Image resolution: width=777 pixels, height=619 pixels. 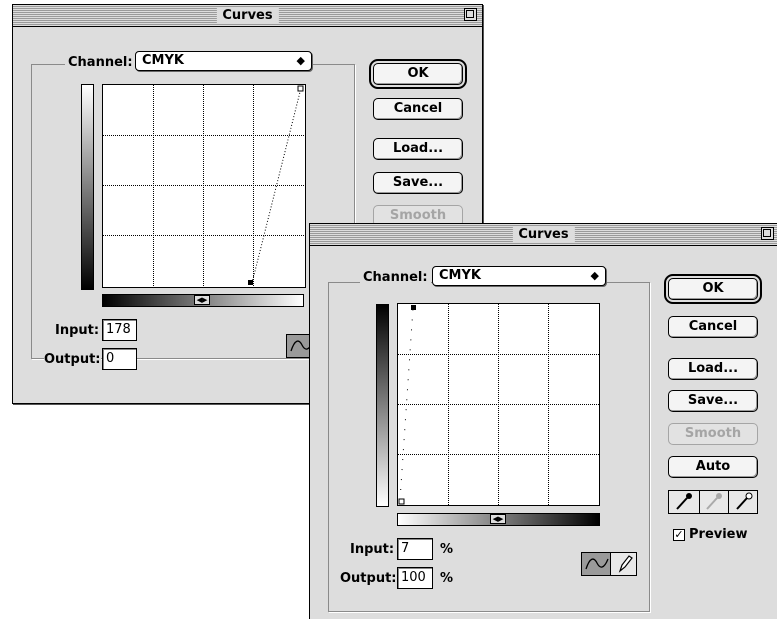 What do you see at coordinates (300, 88) in the screenshot?
I see `curve-point-end` at bounding box center [300, 88].